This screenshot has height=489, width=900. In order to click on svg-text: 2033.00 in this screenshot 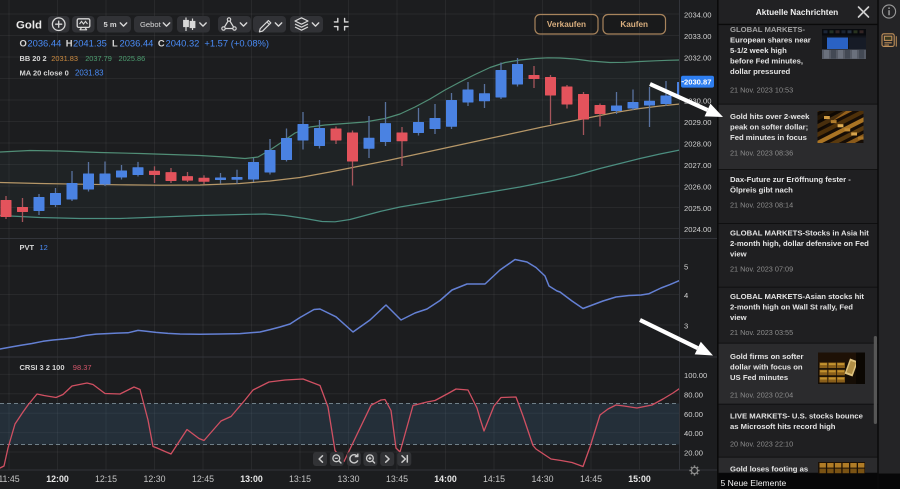, I will do `click(697, 36)`.